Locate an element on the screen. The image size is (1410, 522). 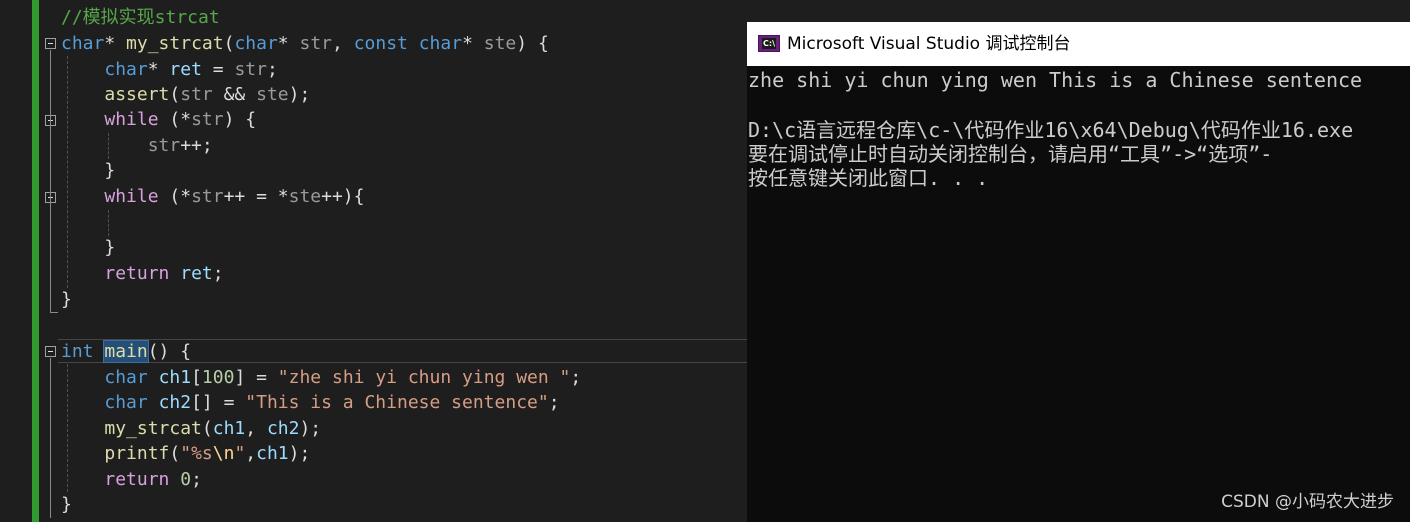
code-line: int main() { is located at coordinates (373, 351).